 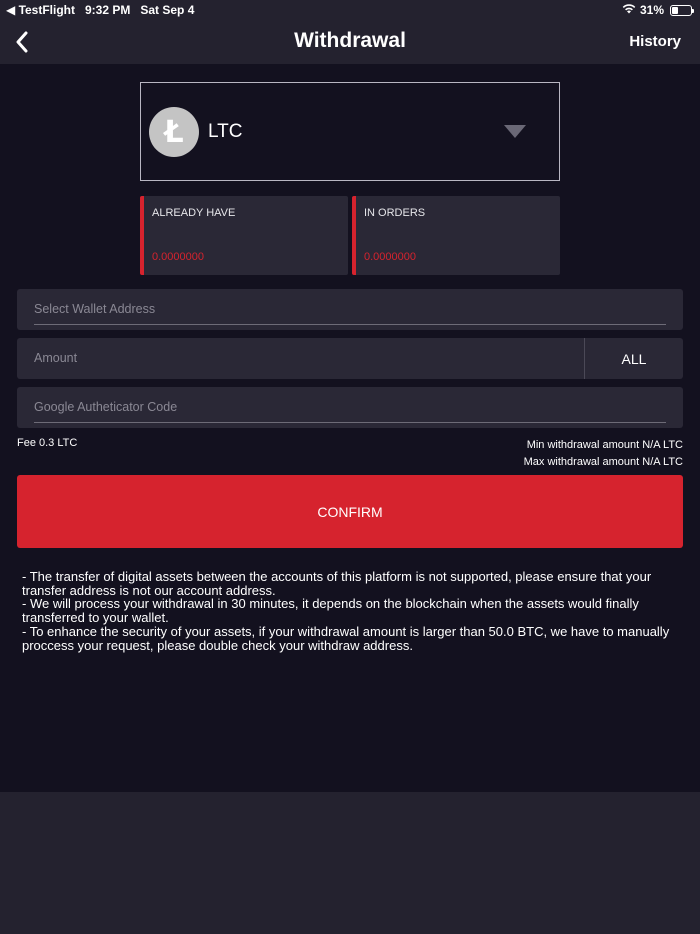 What do you see at coordinates (244, 235) in the screenshot?
I see `already-have-card: ALREADY HAVE 0.0000000` at bounding box center [244, 235].